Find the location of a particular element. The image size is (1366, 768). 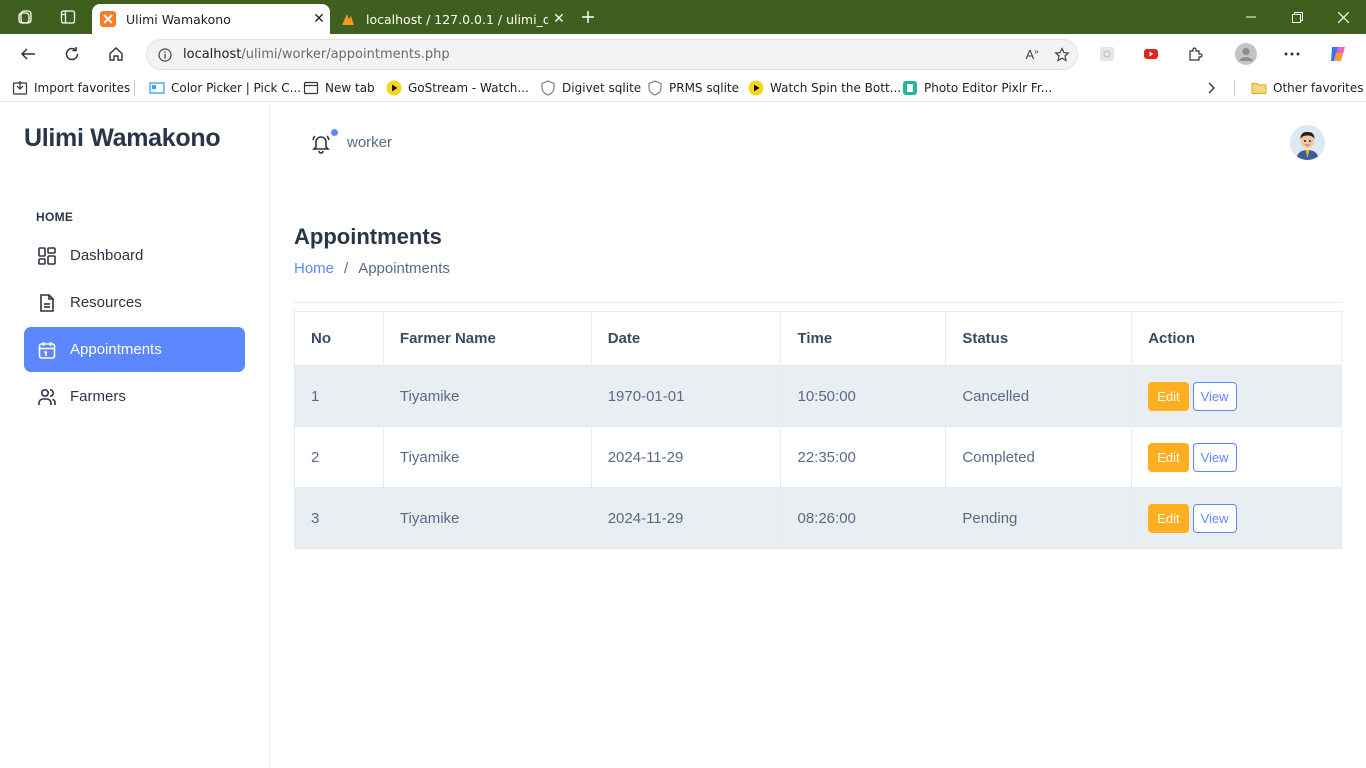

tab-phpmyadmin: localhost / 127.0.0.1 / ulimi_db / r ✕ is located at coordinates (451, 19).